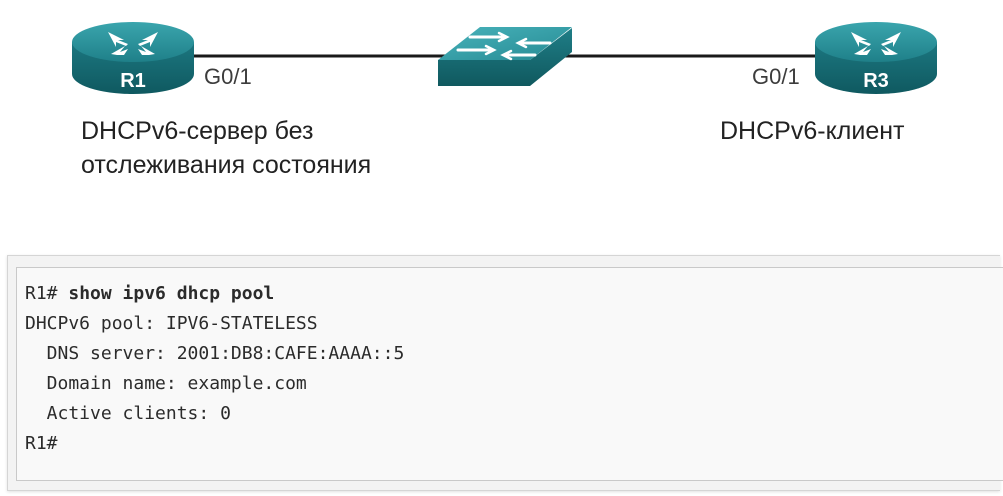  What do you see at coordinates (876, 81) in the screenshot?
I see `router-r3-label: R3` at bounding box center [876, 81].